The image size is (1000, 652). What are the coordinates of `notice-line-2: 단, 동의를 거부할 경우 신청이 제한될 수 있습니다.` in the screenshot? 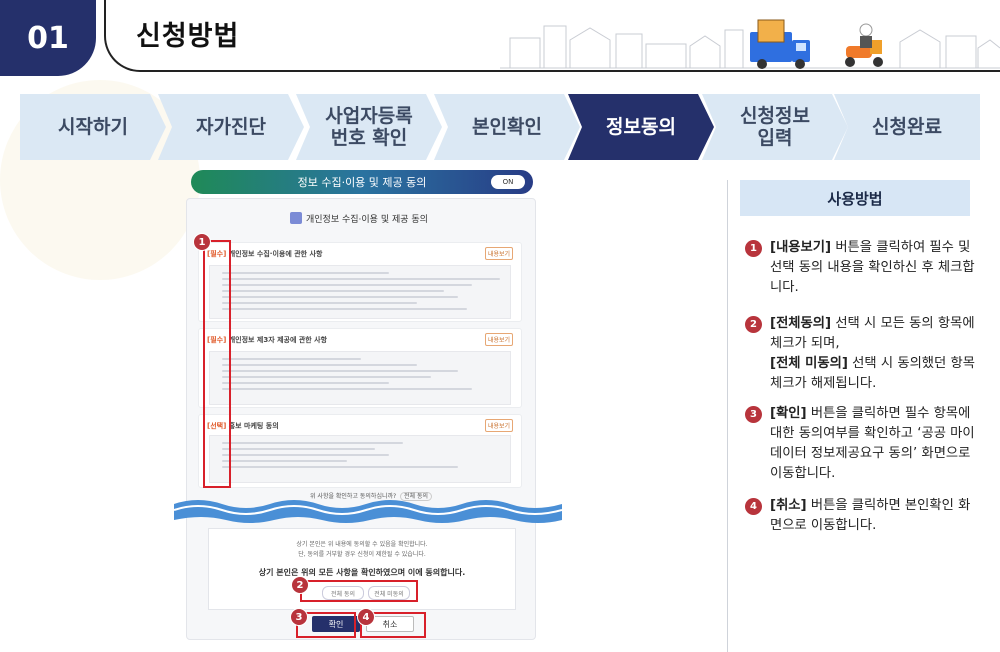 It's located at (362, 554).